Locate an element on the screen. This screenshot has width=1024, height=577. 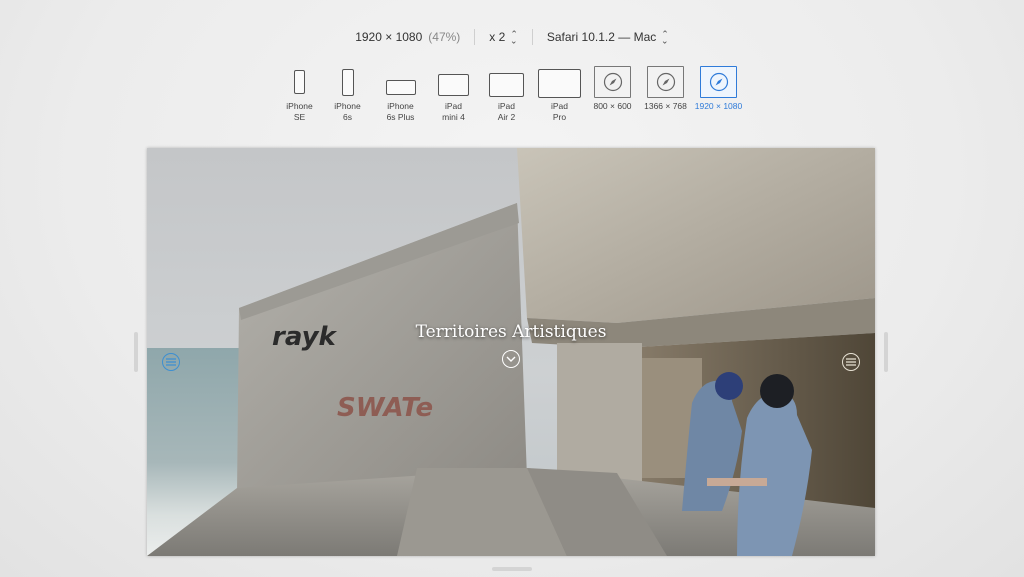
scale-select: x 2 ⌃ ⌃ is located at coordinates (503, 37).